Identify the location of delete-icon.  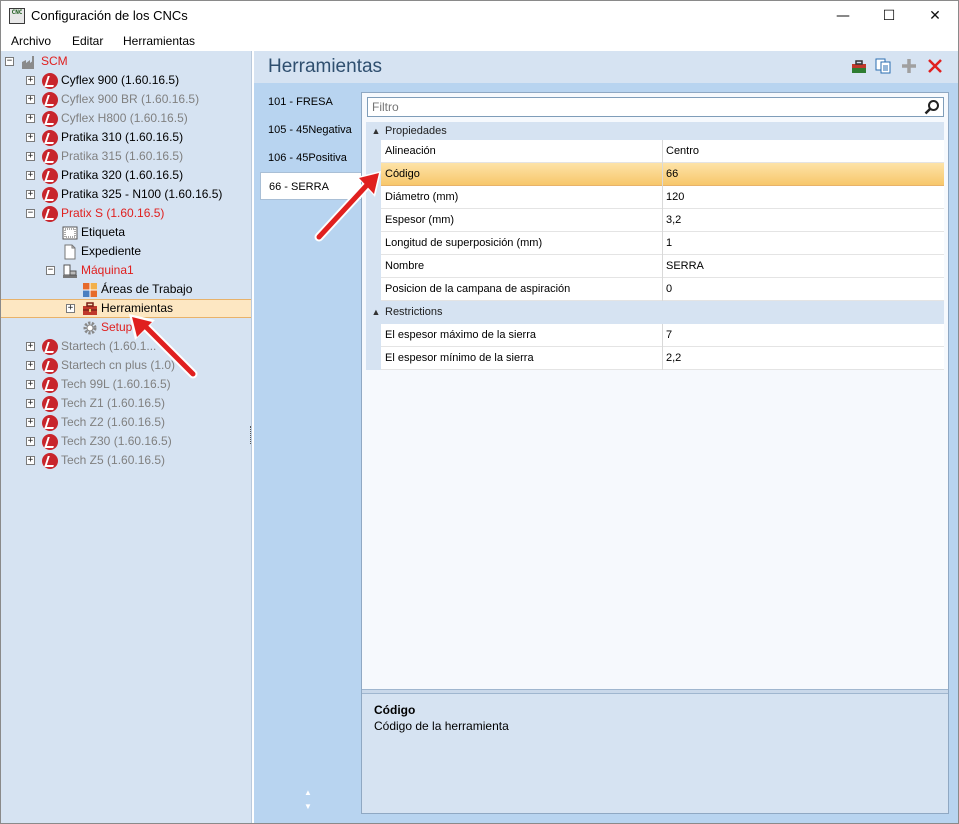
(935, 66).